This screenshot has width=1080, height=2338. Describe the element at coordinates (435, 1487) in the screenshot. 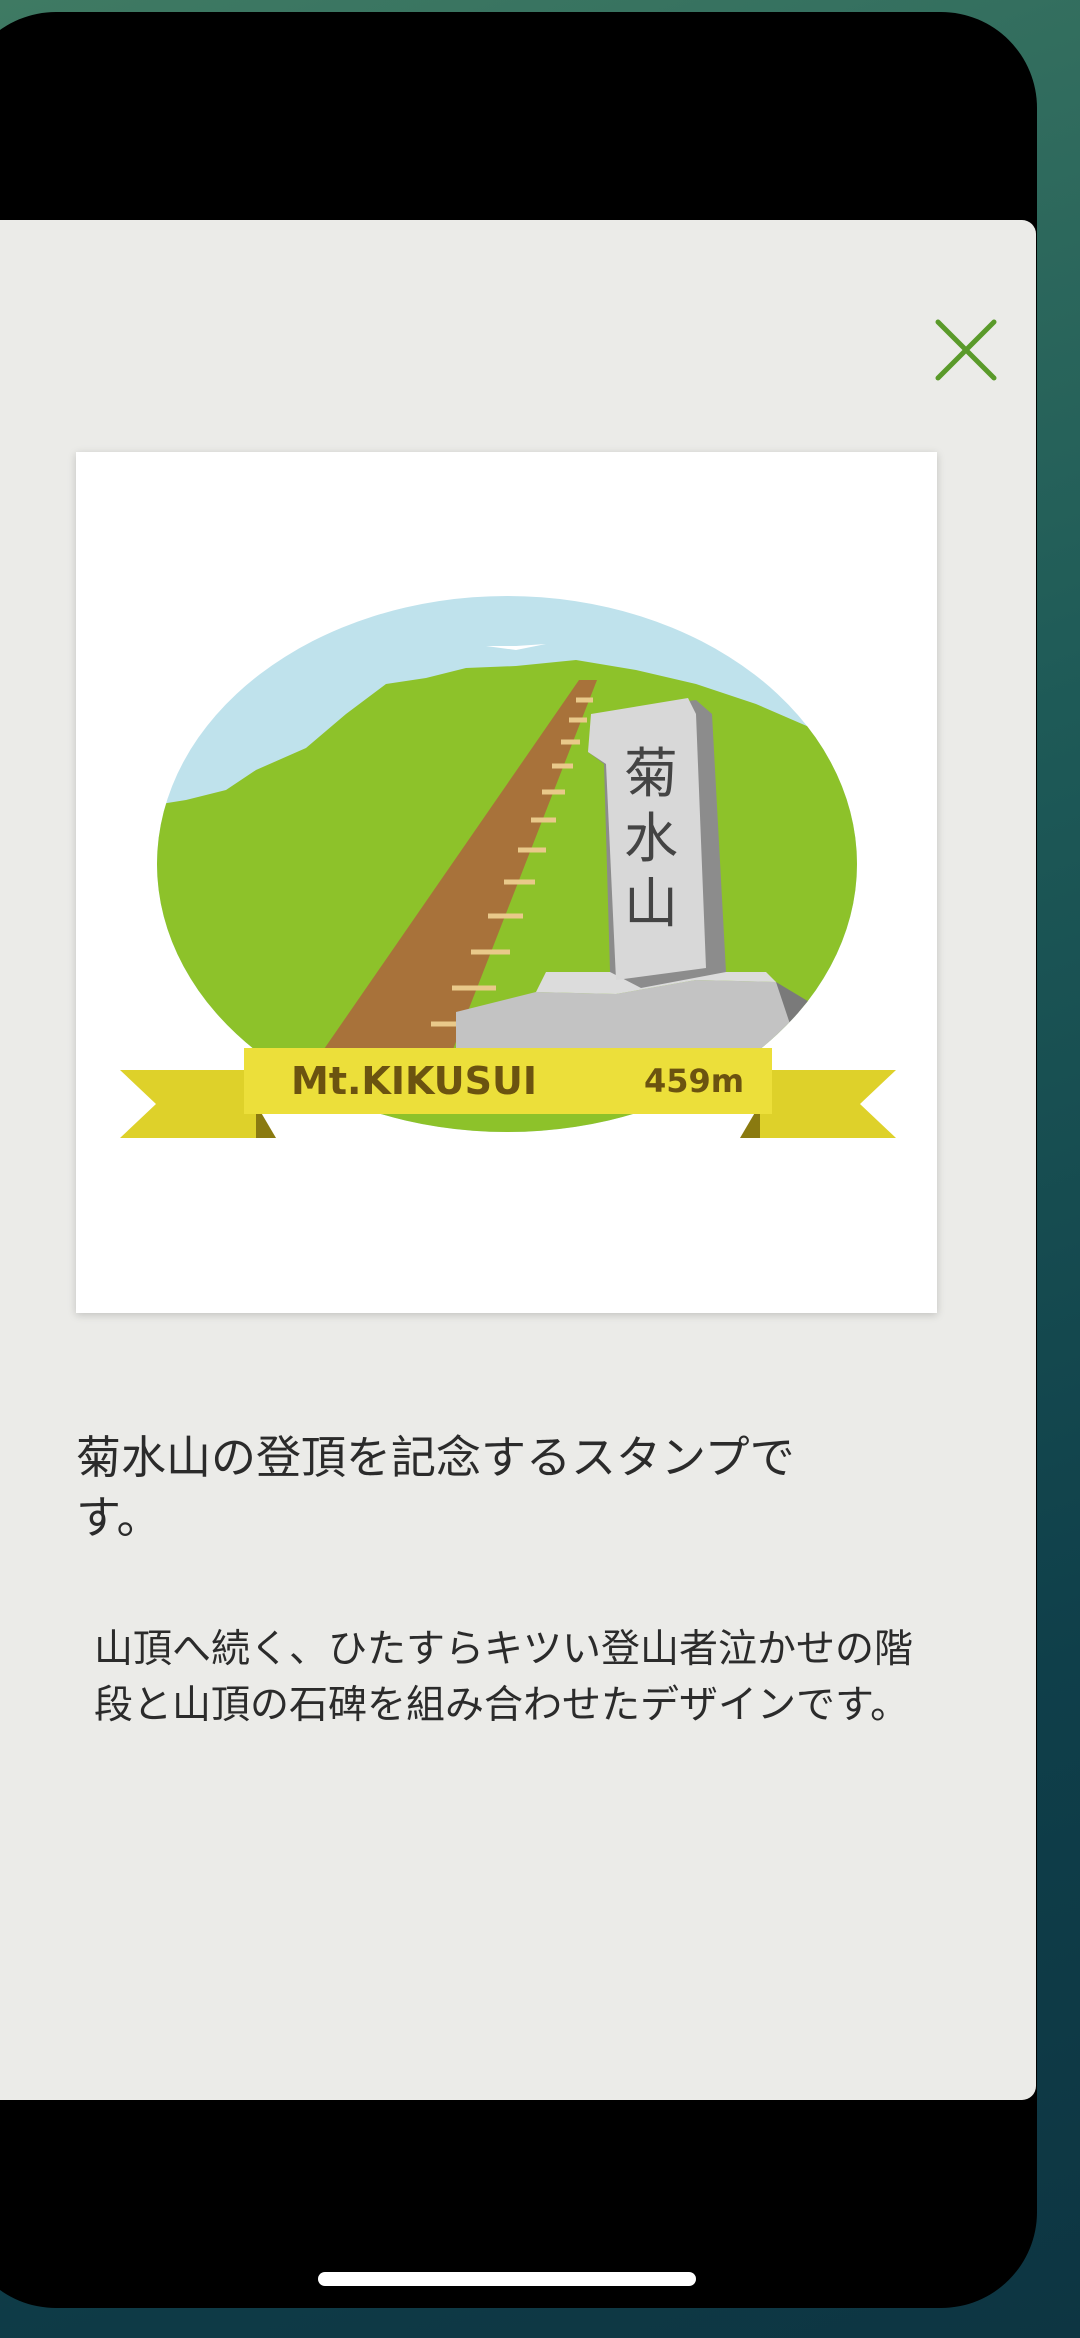

I see `stamp-title: 菊水山の登頂を記念するスタンプです。` at that location.